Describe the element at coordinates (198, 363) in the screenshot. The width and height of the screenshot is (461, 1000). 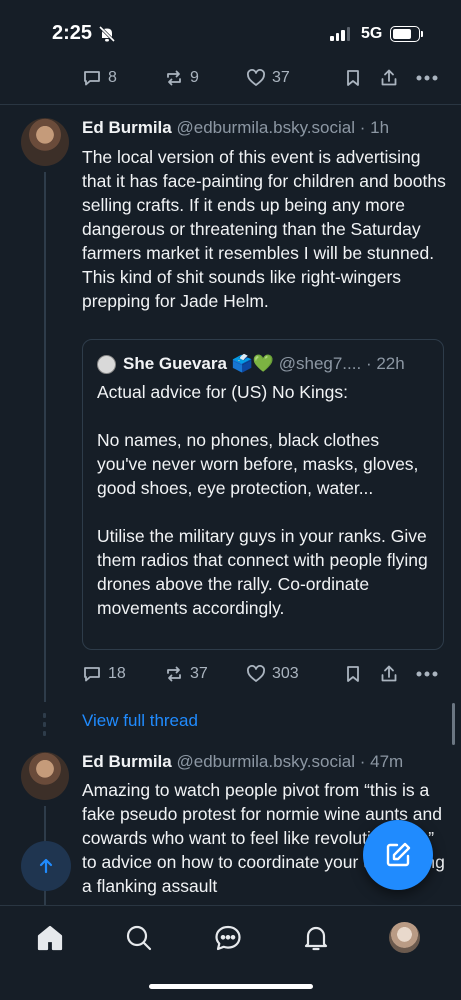
I see `quote-author-name: She Guevara 🗳️💚` at that location.